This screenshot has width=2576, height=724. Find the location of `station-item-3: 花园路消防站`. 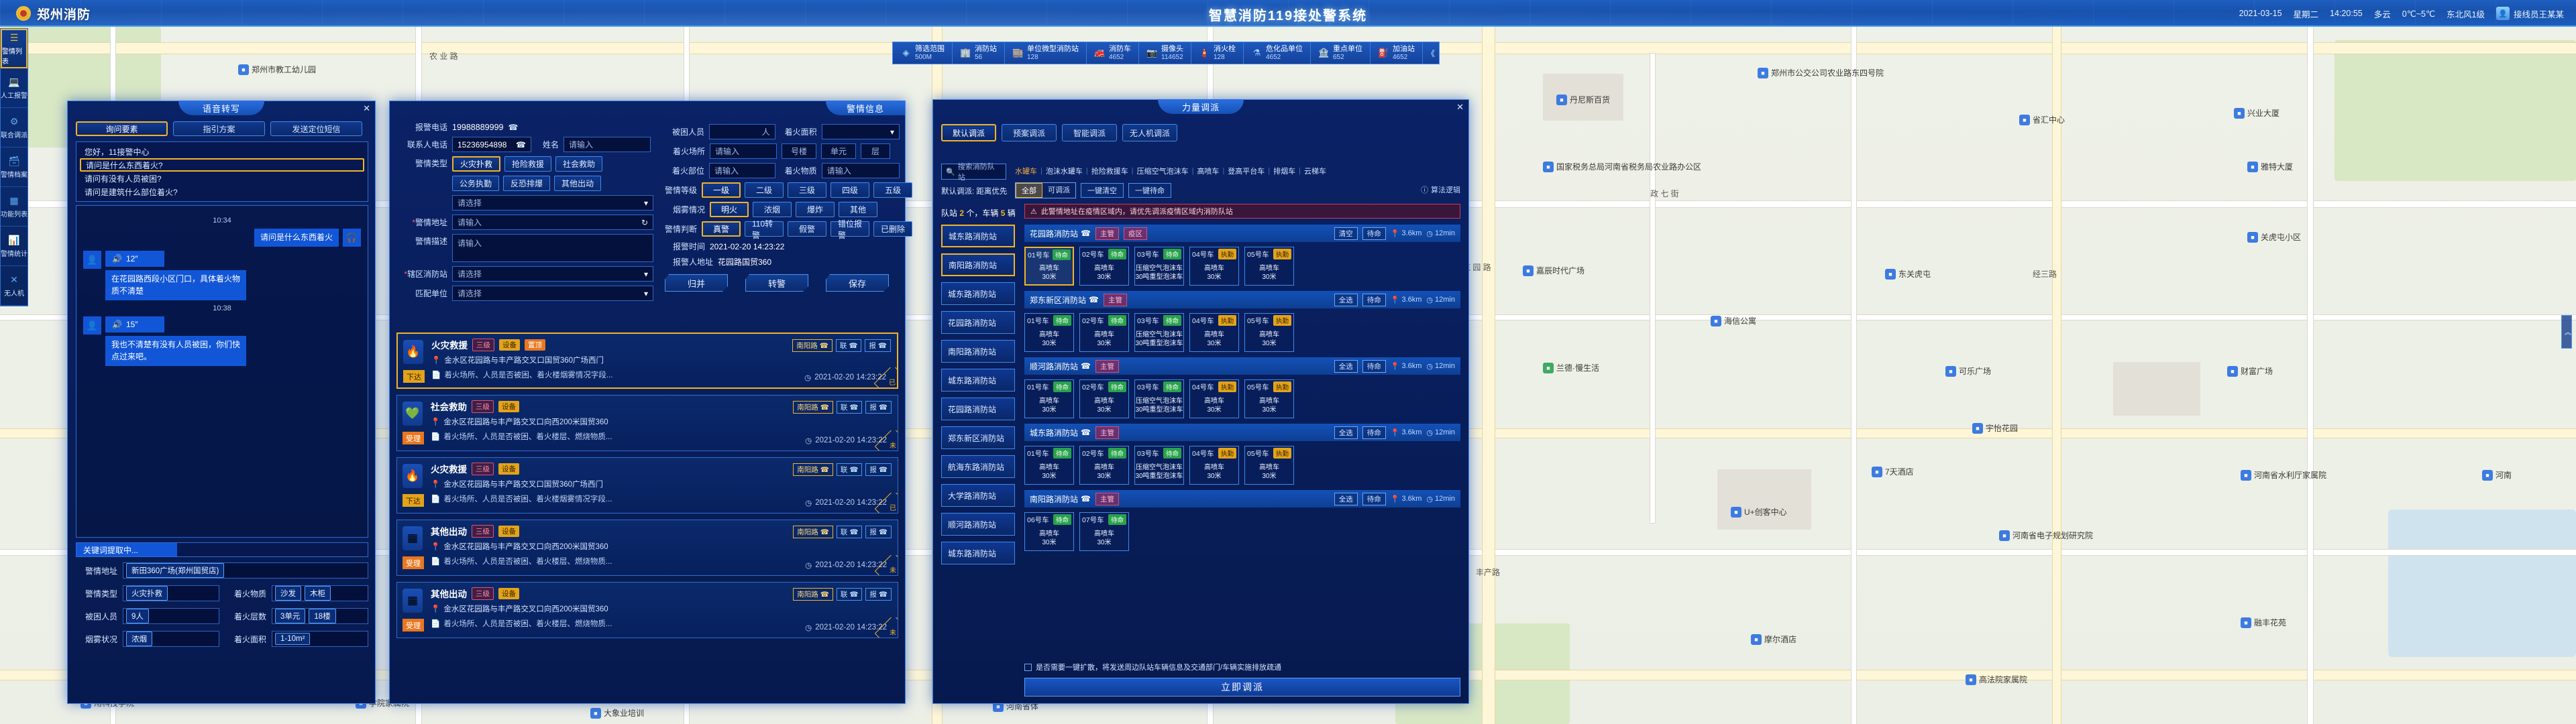

station-item-3: 花园路消防站 is located at coordinates (978, 322).